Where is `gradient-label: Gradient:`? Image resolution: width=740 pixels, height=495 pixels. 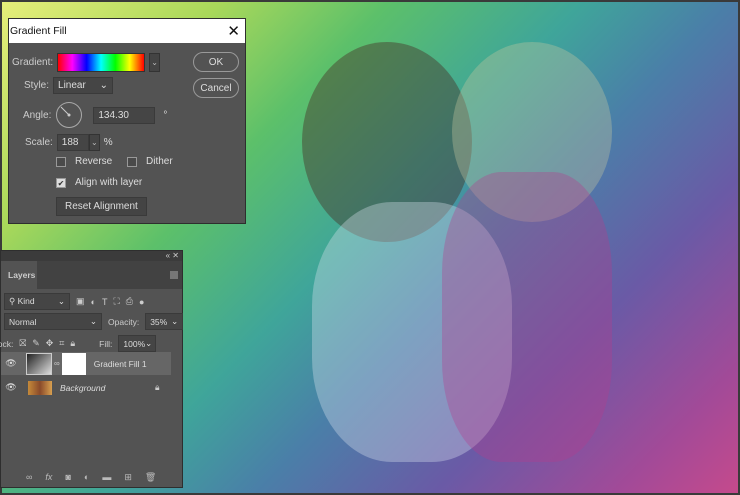 gradient-label: Gradient: is located at coordinates (33, 62).